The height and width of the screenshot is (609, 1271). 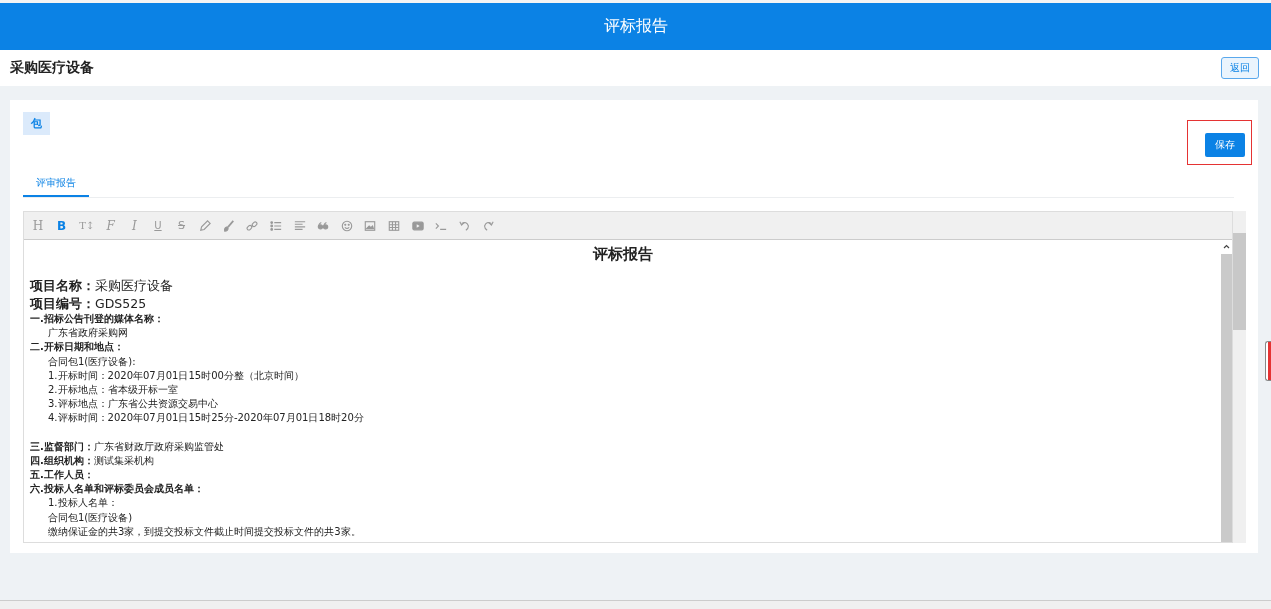 I want to click on pencil-icon, so click(x=205, y=225).